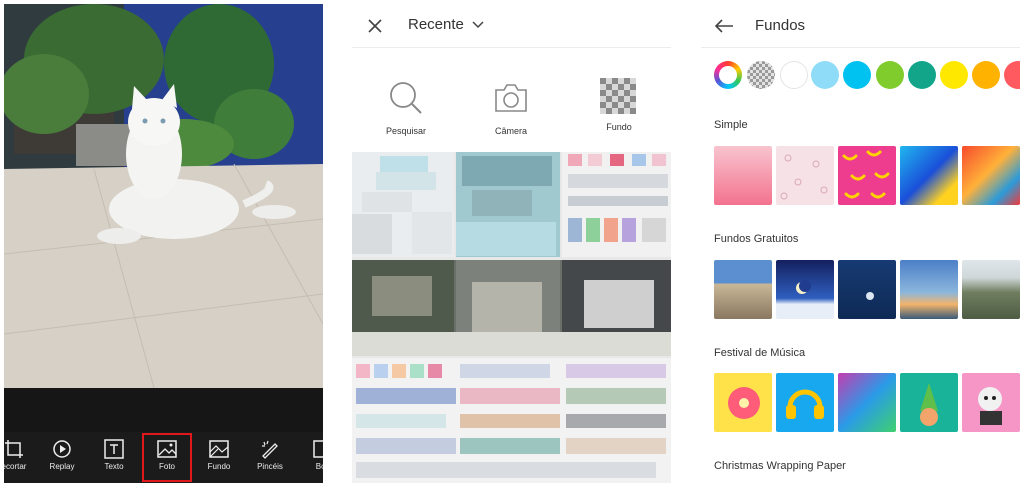  Describe the element at coordinates (62, 466) in the screenshot. I see `tool-label: Replay` at that location.